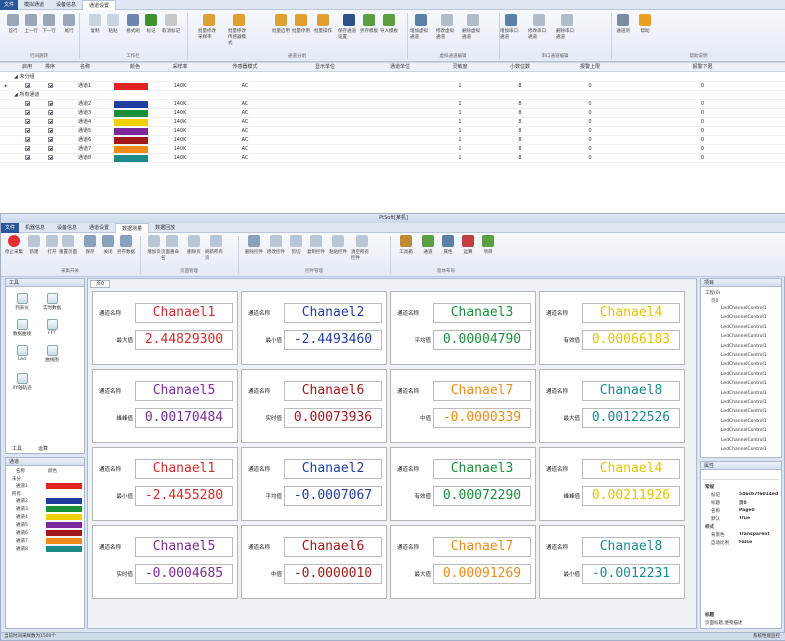 The width and height of the screenshot is (785, 641). Describe the element at coordinates (276, 245) in the screenshot. I see `win-btn-12: 修改控件` at that location.